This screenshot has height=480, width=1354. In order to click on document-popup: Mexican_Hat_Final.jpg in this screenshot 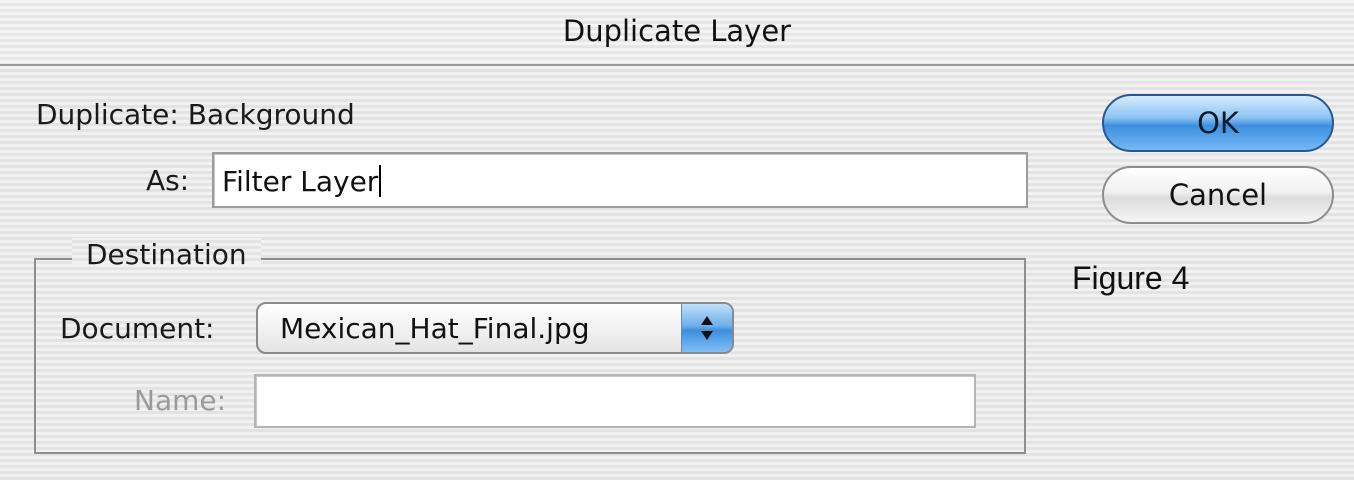, I will do `click(495, 328)`.